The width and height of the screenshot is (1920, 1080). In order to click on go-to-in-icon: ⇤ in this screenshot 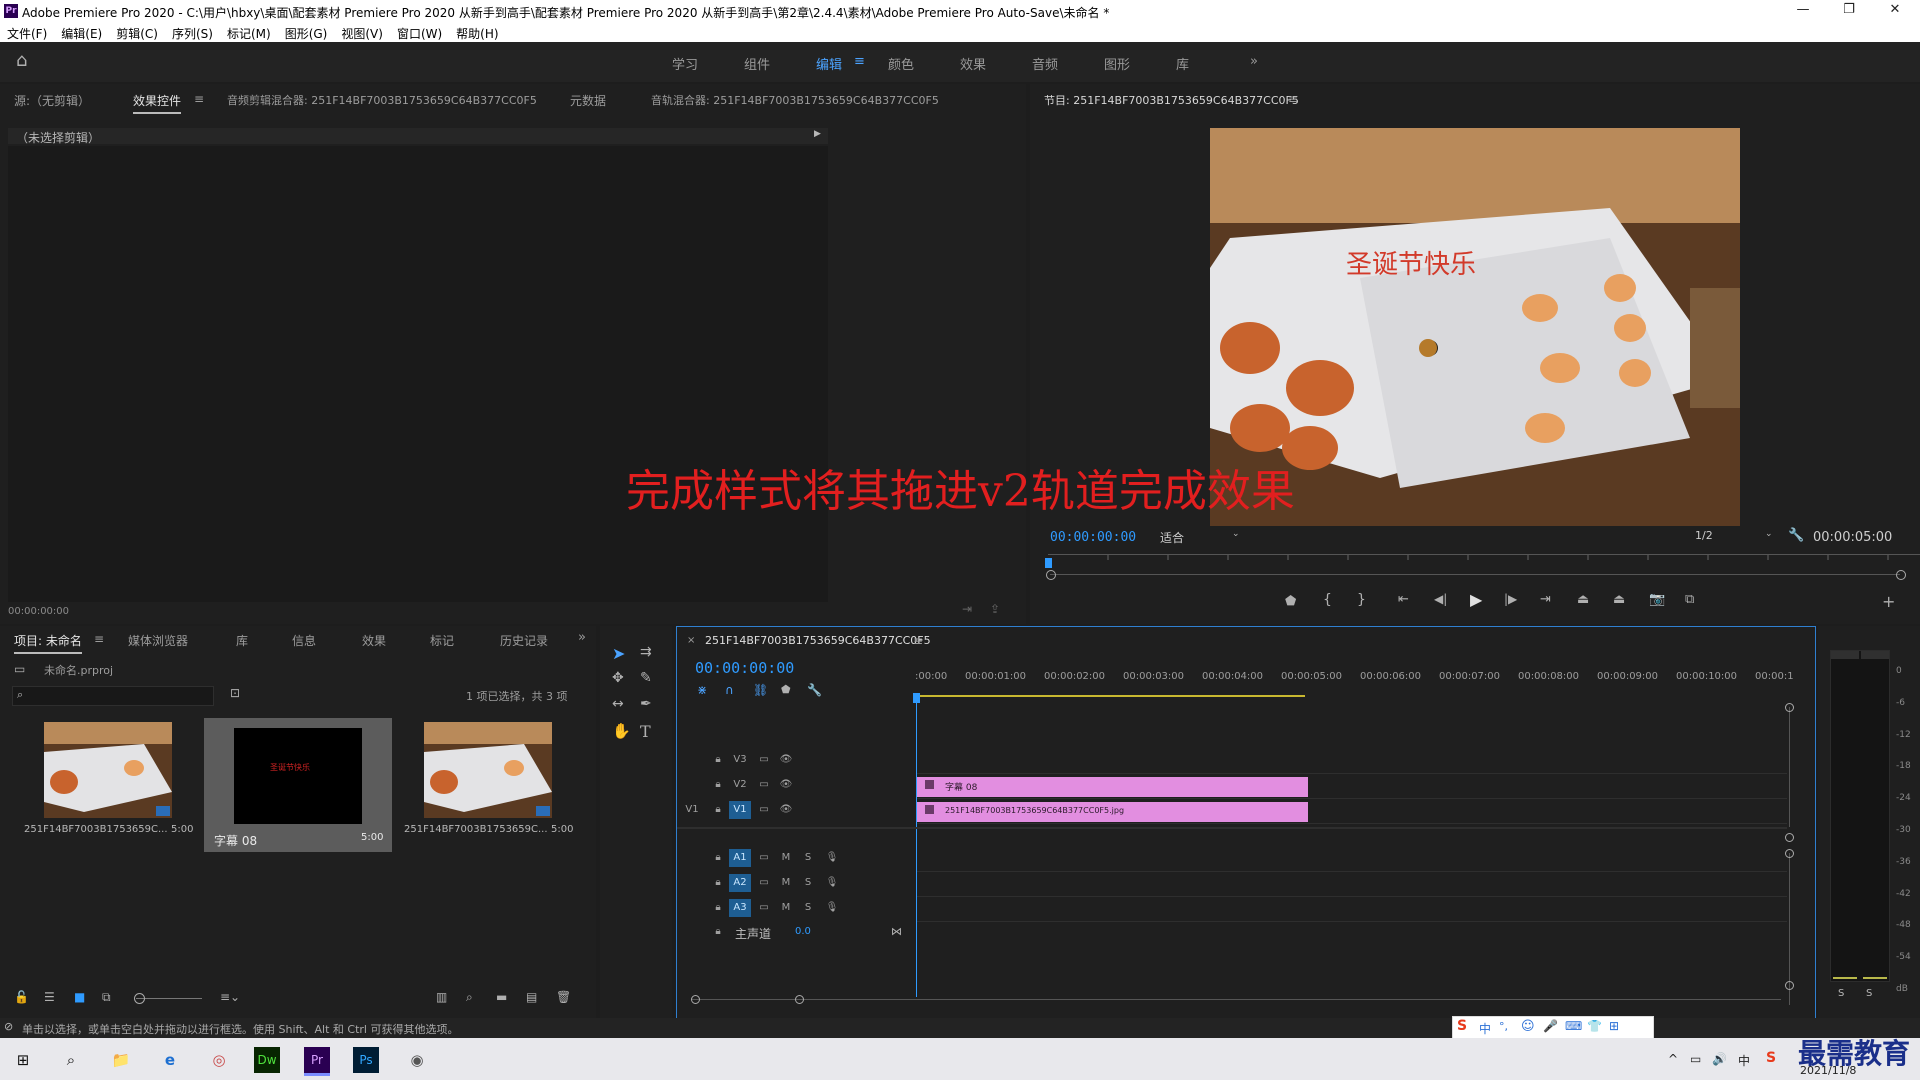, I will do `click(1403, 599)`.